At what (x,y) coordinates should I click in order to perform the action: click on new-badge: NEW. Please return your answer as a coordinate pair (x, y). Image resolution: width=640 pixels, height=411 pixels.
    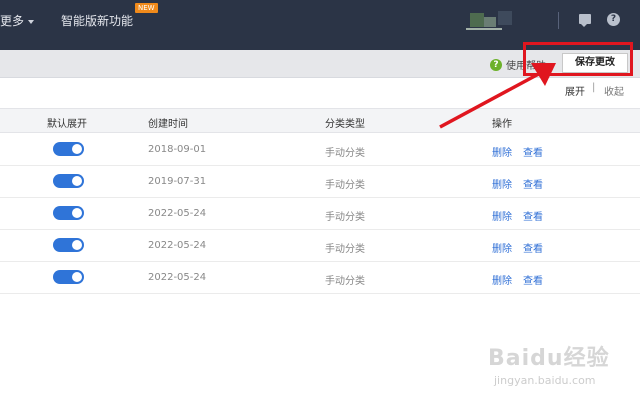
    Looking at the image, I should click on (146, 8).